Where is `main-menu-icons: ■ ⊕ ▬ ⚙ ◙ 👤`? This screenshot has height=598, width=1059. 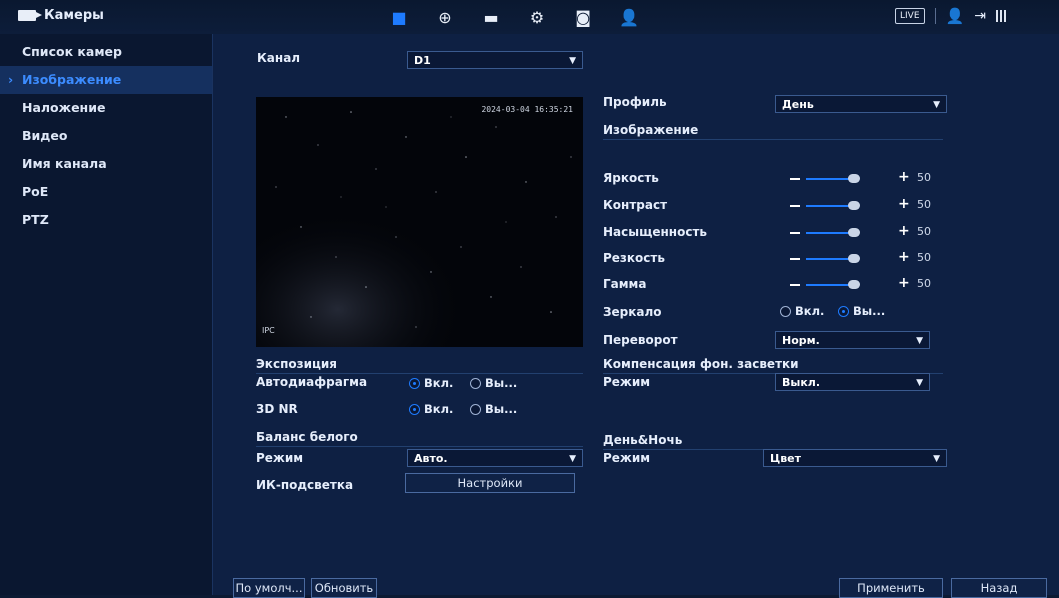 main-menu-icons: ■ ⊕ ▬ ⚙ ◙ 👤 is located at coordinates (514, 17).